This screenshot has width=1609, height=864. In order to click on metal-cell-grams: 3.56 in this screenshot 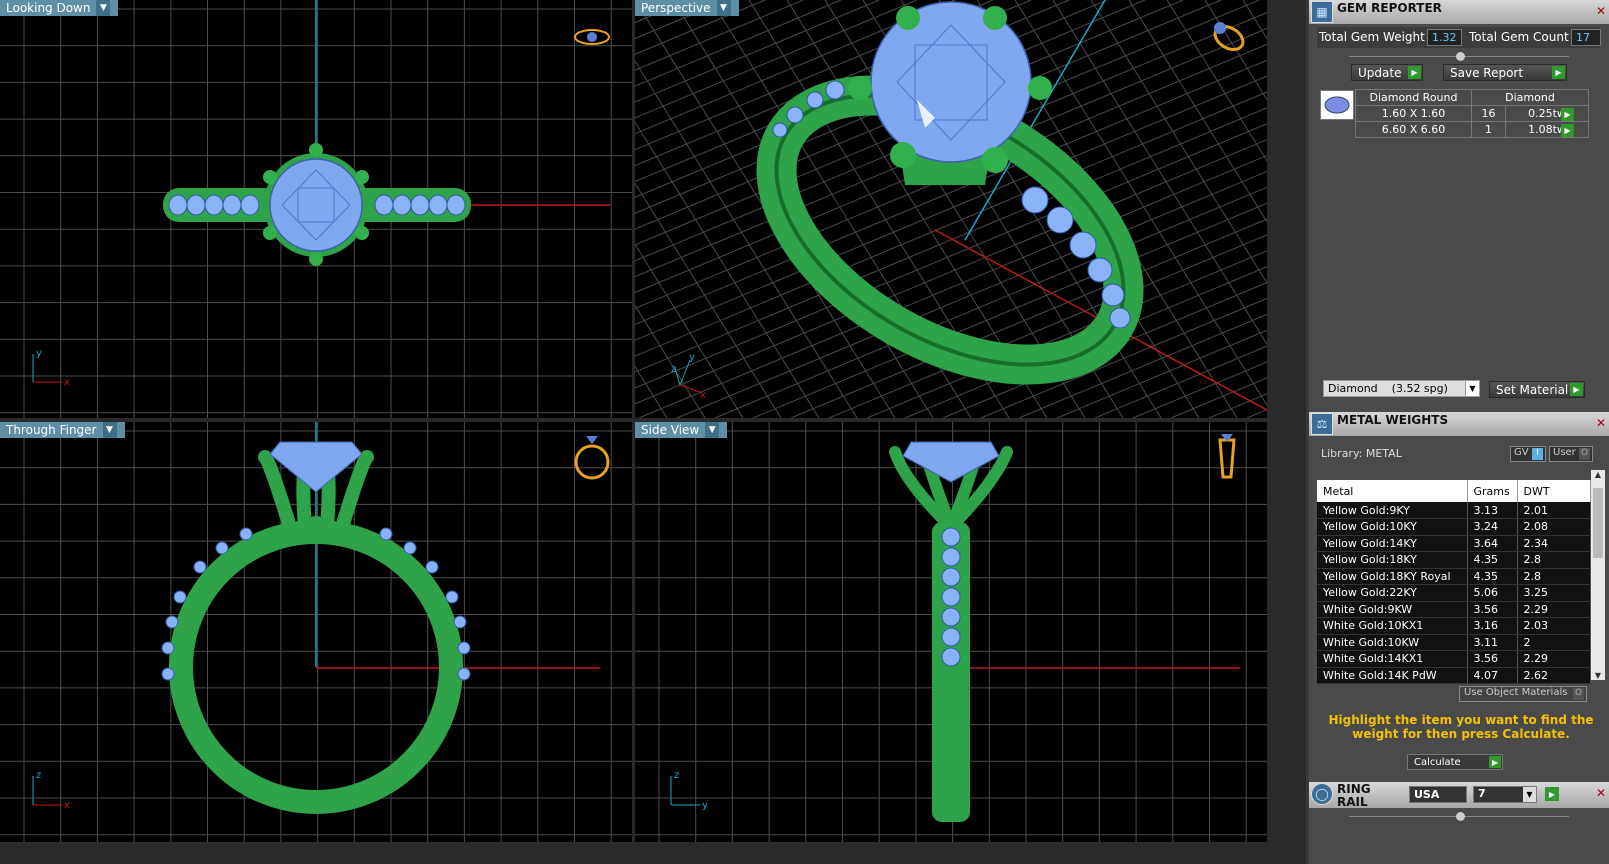, I will do `click(1492, 659)`.